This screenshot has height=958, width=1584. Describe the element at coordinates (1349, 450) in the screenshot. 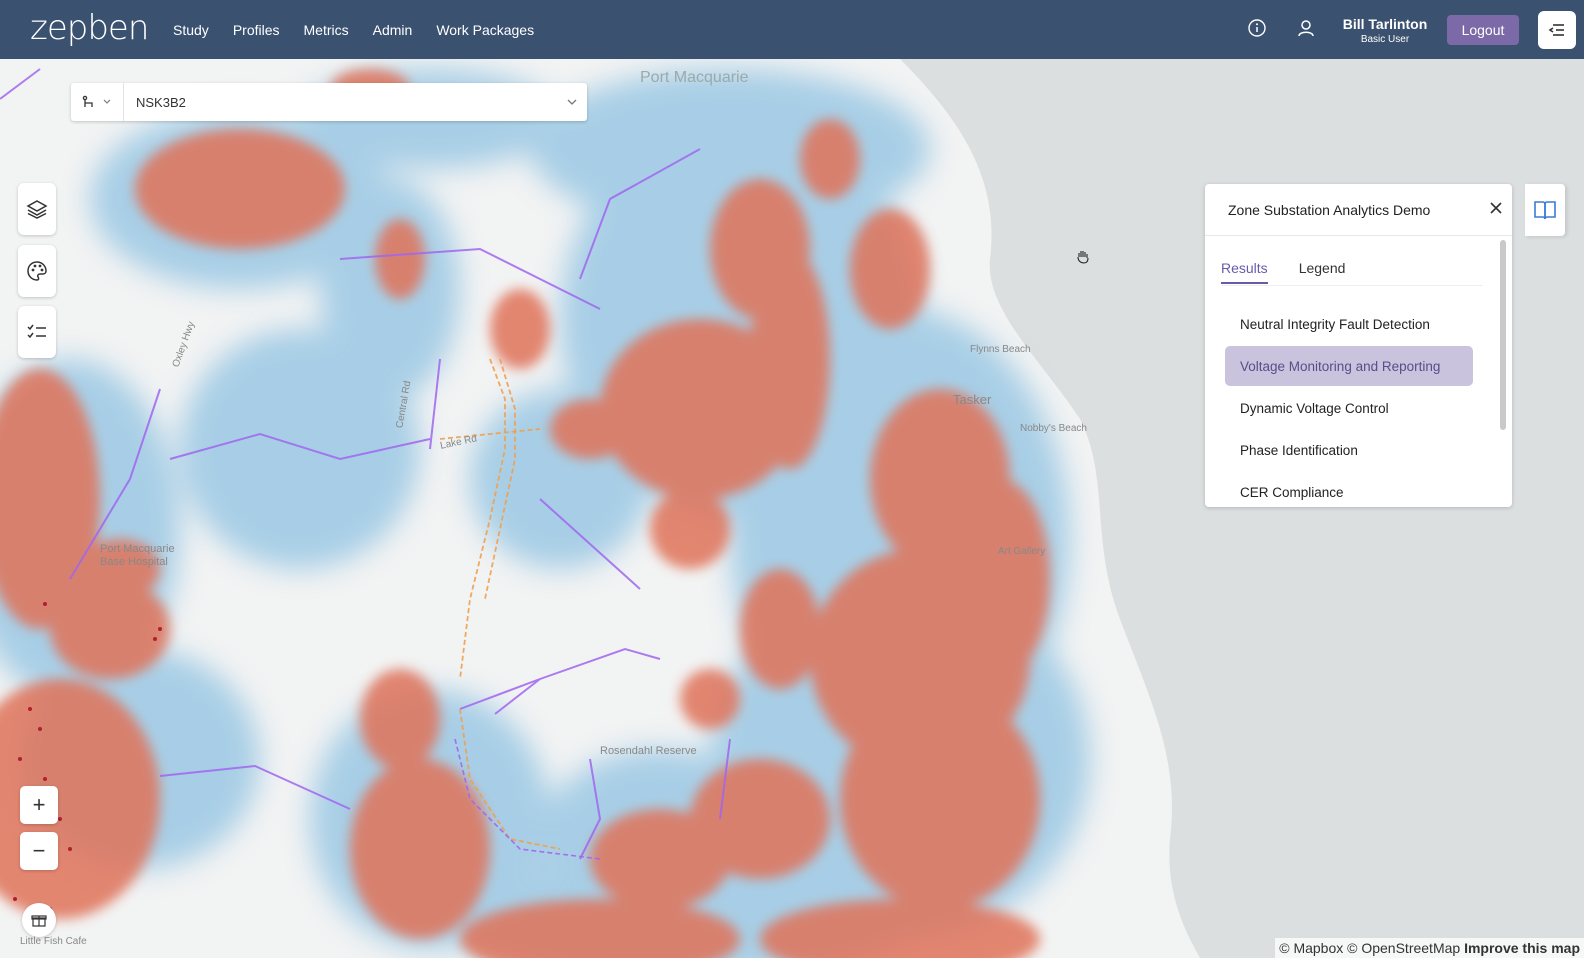

I see `list-item: Phase Identification` at that location.